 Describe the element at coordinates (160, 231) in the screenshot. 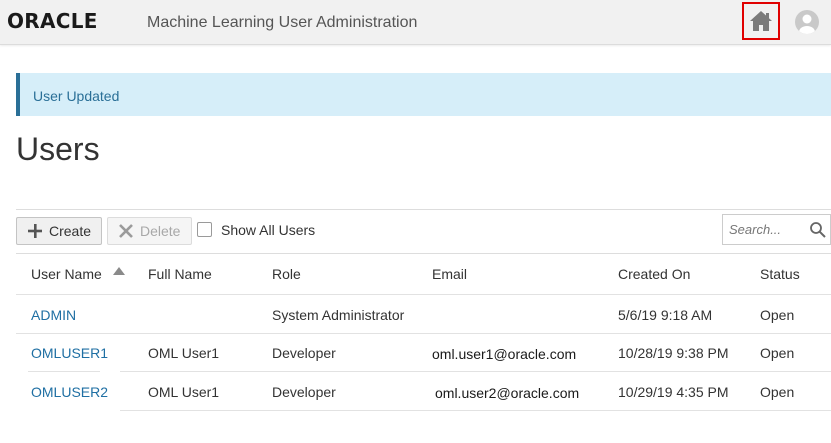

I see `delete-button-label: Delete` at that location.